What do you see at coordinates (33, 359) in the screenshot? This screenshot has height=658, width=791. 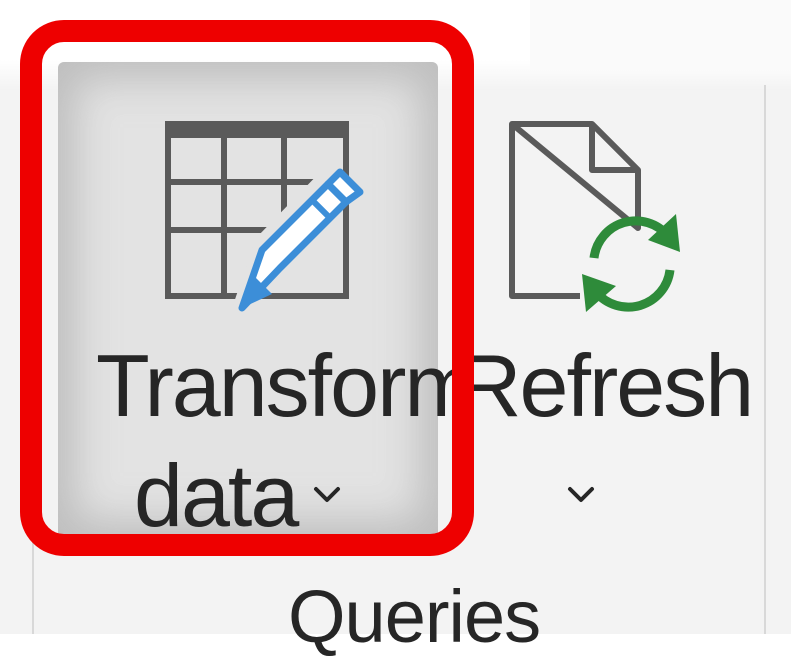 I see `group-separator-left` at bounding box center [33, 359].